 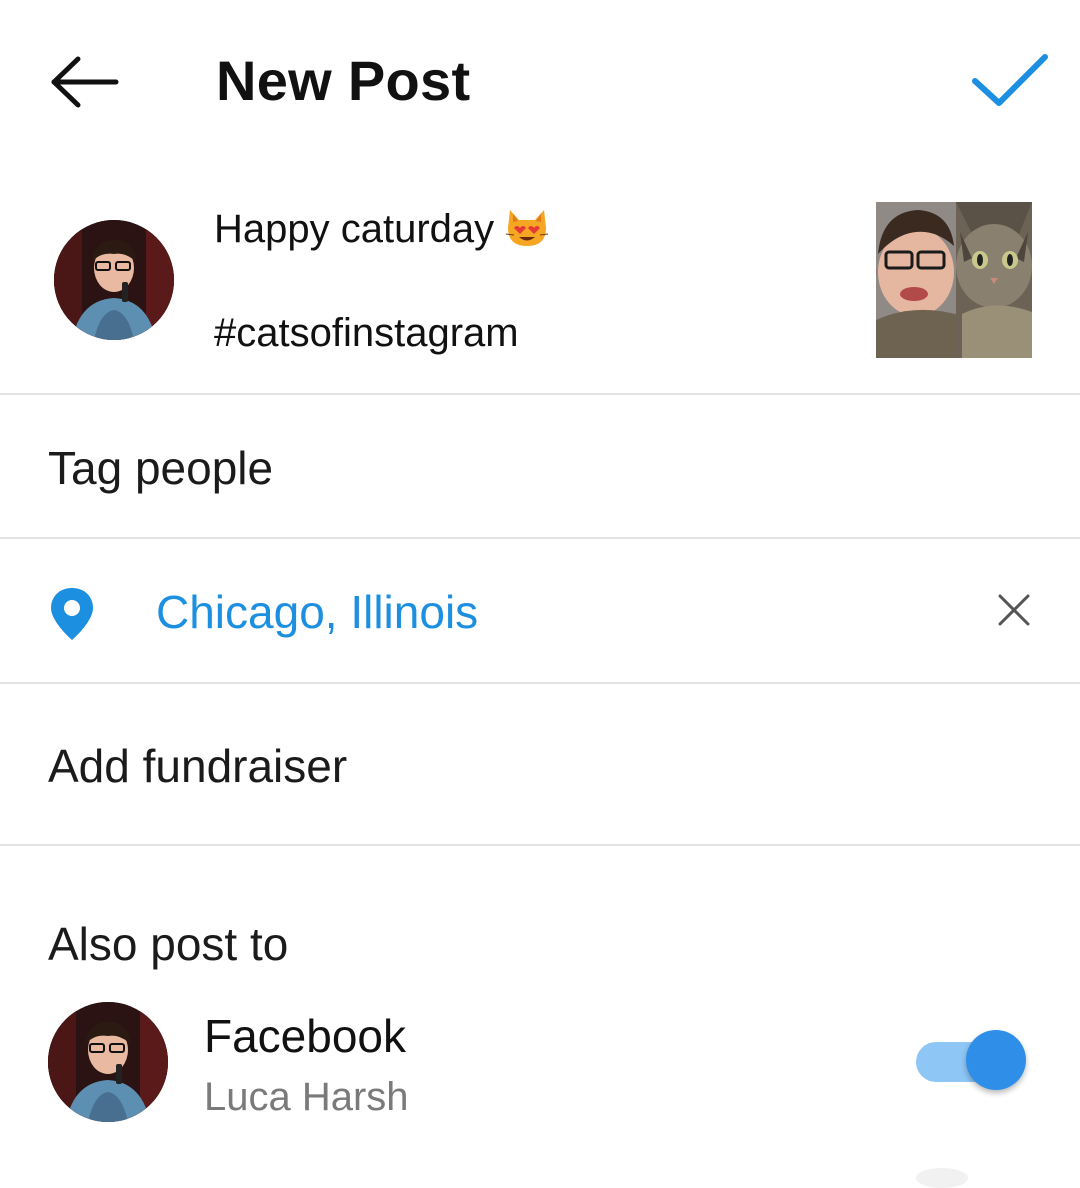 I want to click on toggle-thumb, so click(x=996, y=1060).